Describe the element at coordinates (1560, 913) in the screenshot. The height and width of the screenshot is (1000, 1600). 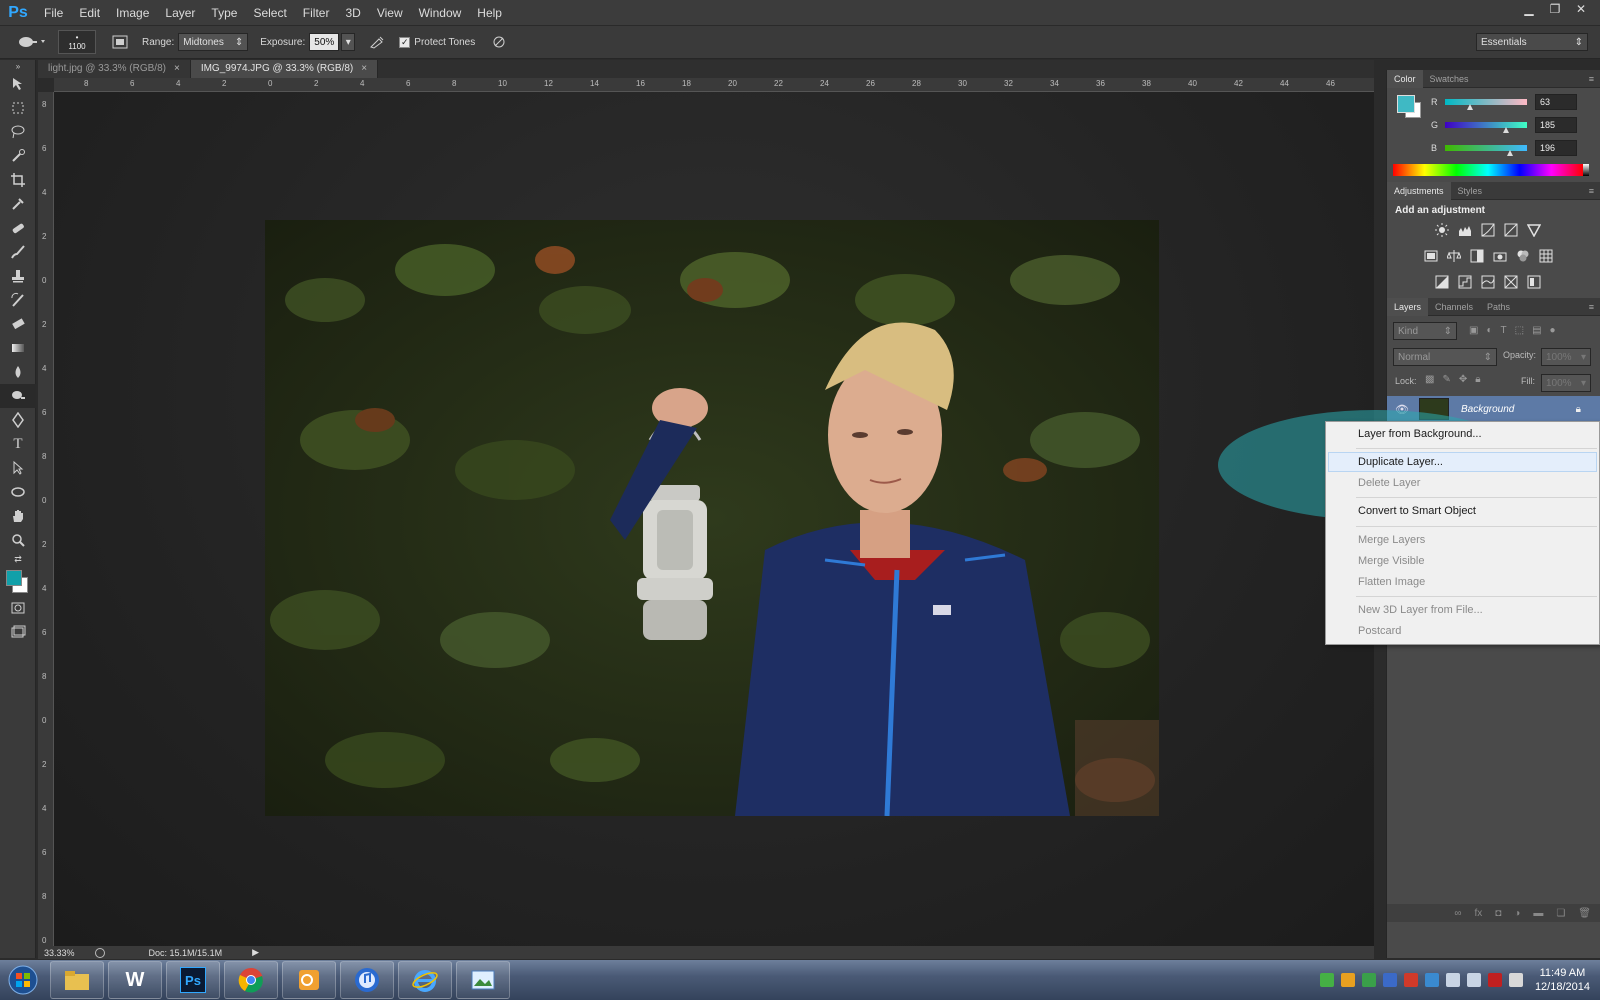
I see `new-layer-icon: ❏` at that location.